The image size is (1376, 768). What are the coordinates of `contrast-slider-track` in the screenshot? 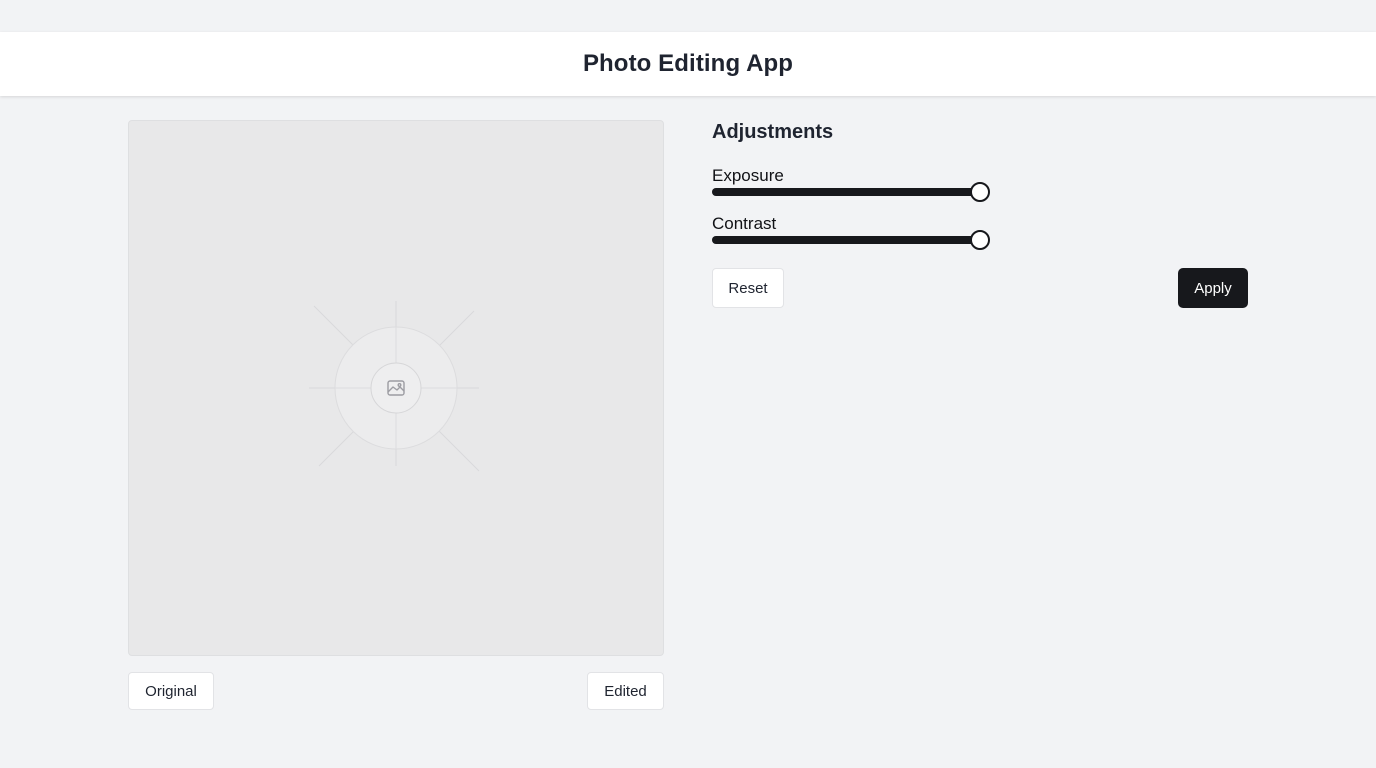 It's located at (846, 240).